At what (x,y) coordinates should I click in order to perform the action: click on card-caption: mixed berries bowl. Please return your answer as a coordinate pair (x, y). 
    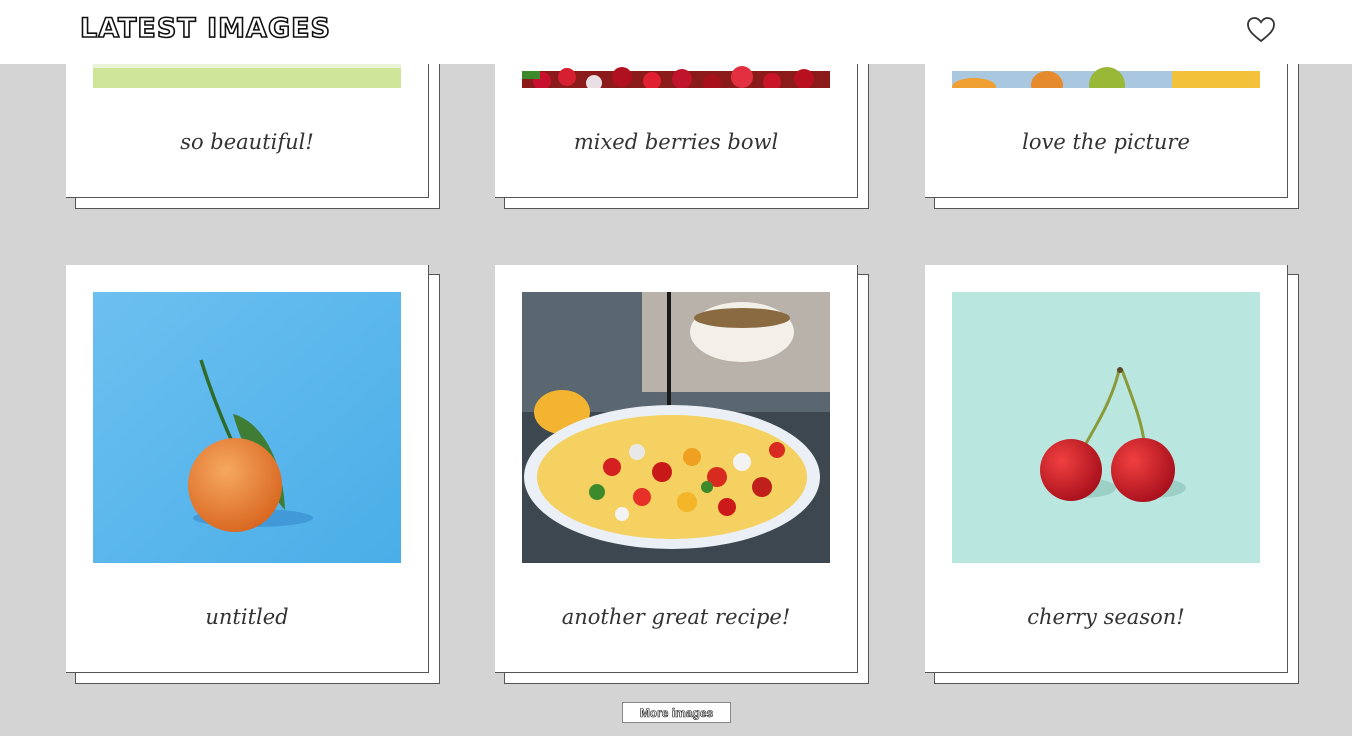
    Looking at the image, I should click on (676, 142).